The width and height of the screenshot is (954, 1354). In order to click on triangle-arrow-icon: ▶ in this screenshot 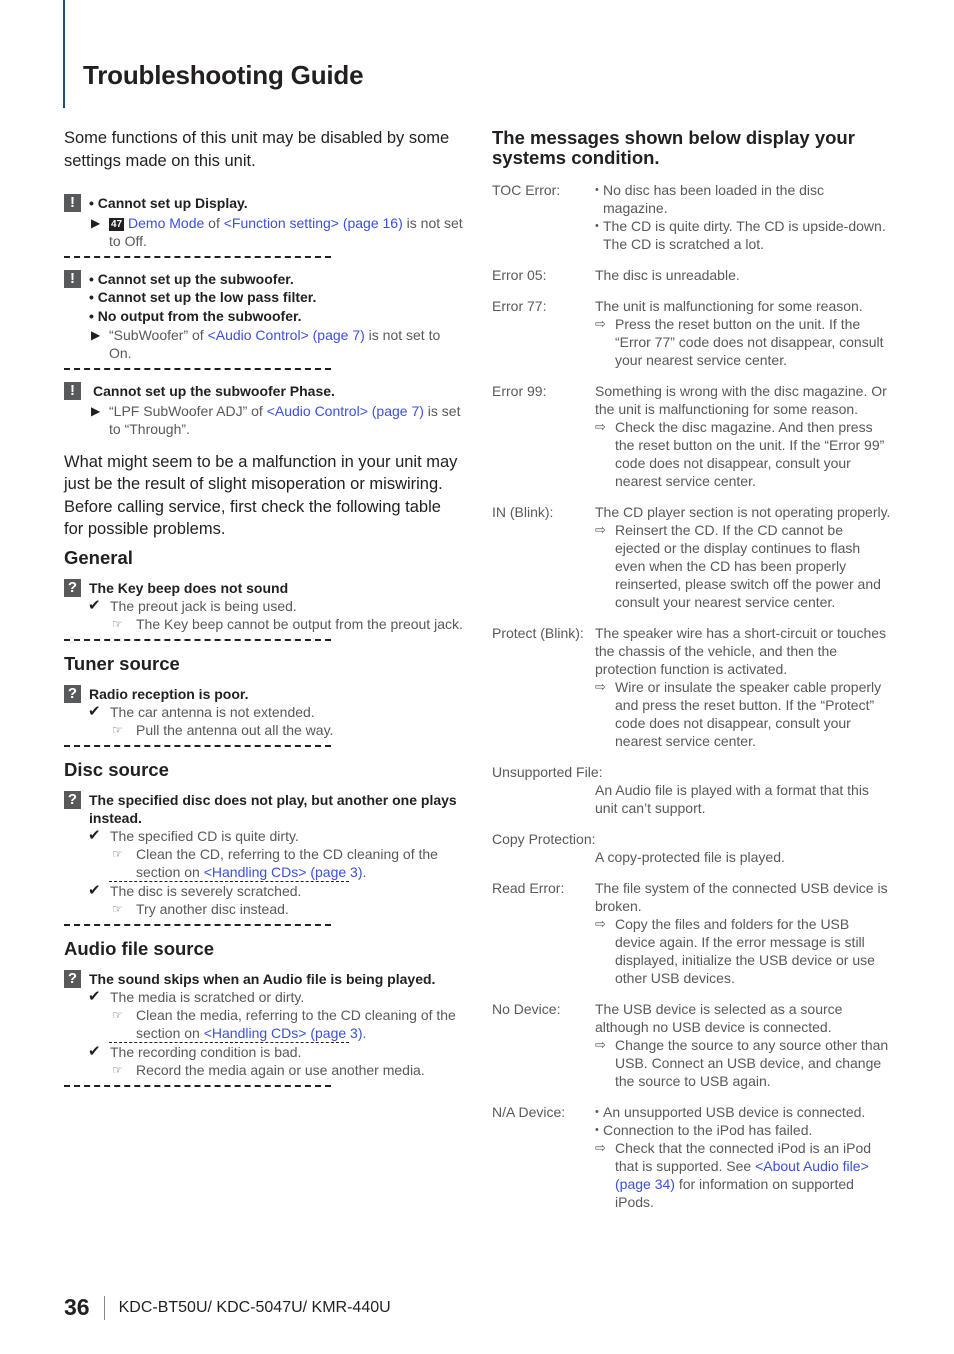, I will do `click(96, 222)`.